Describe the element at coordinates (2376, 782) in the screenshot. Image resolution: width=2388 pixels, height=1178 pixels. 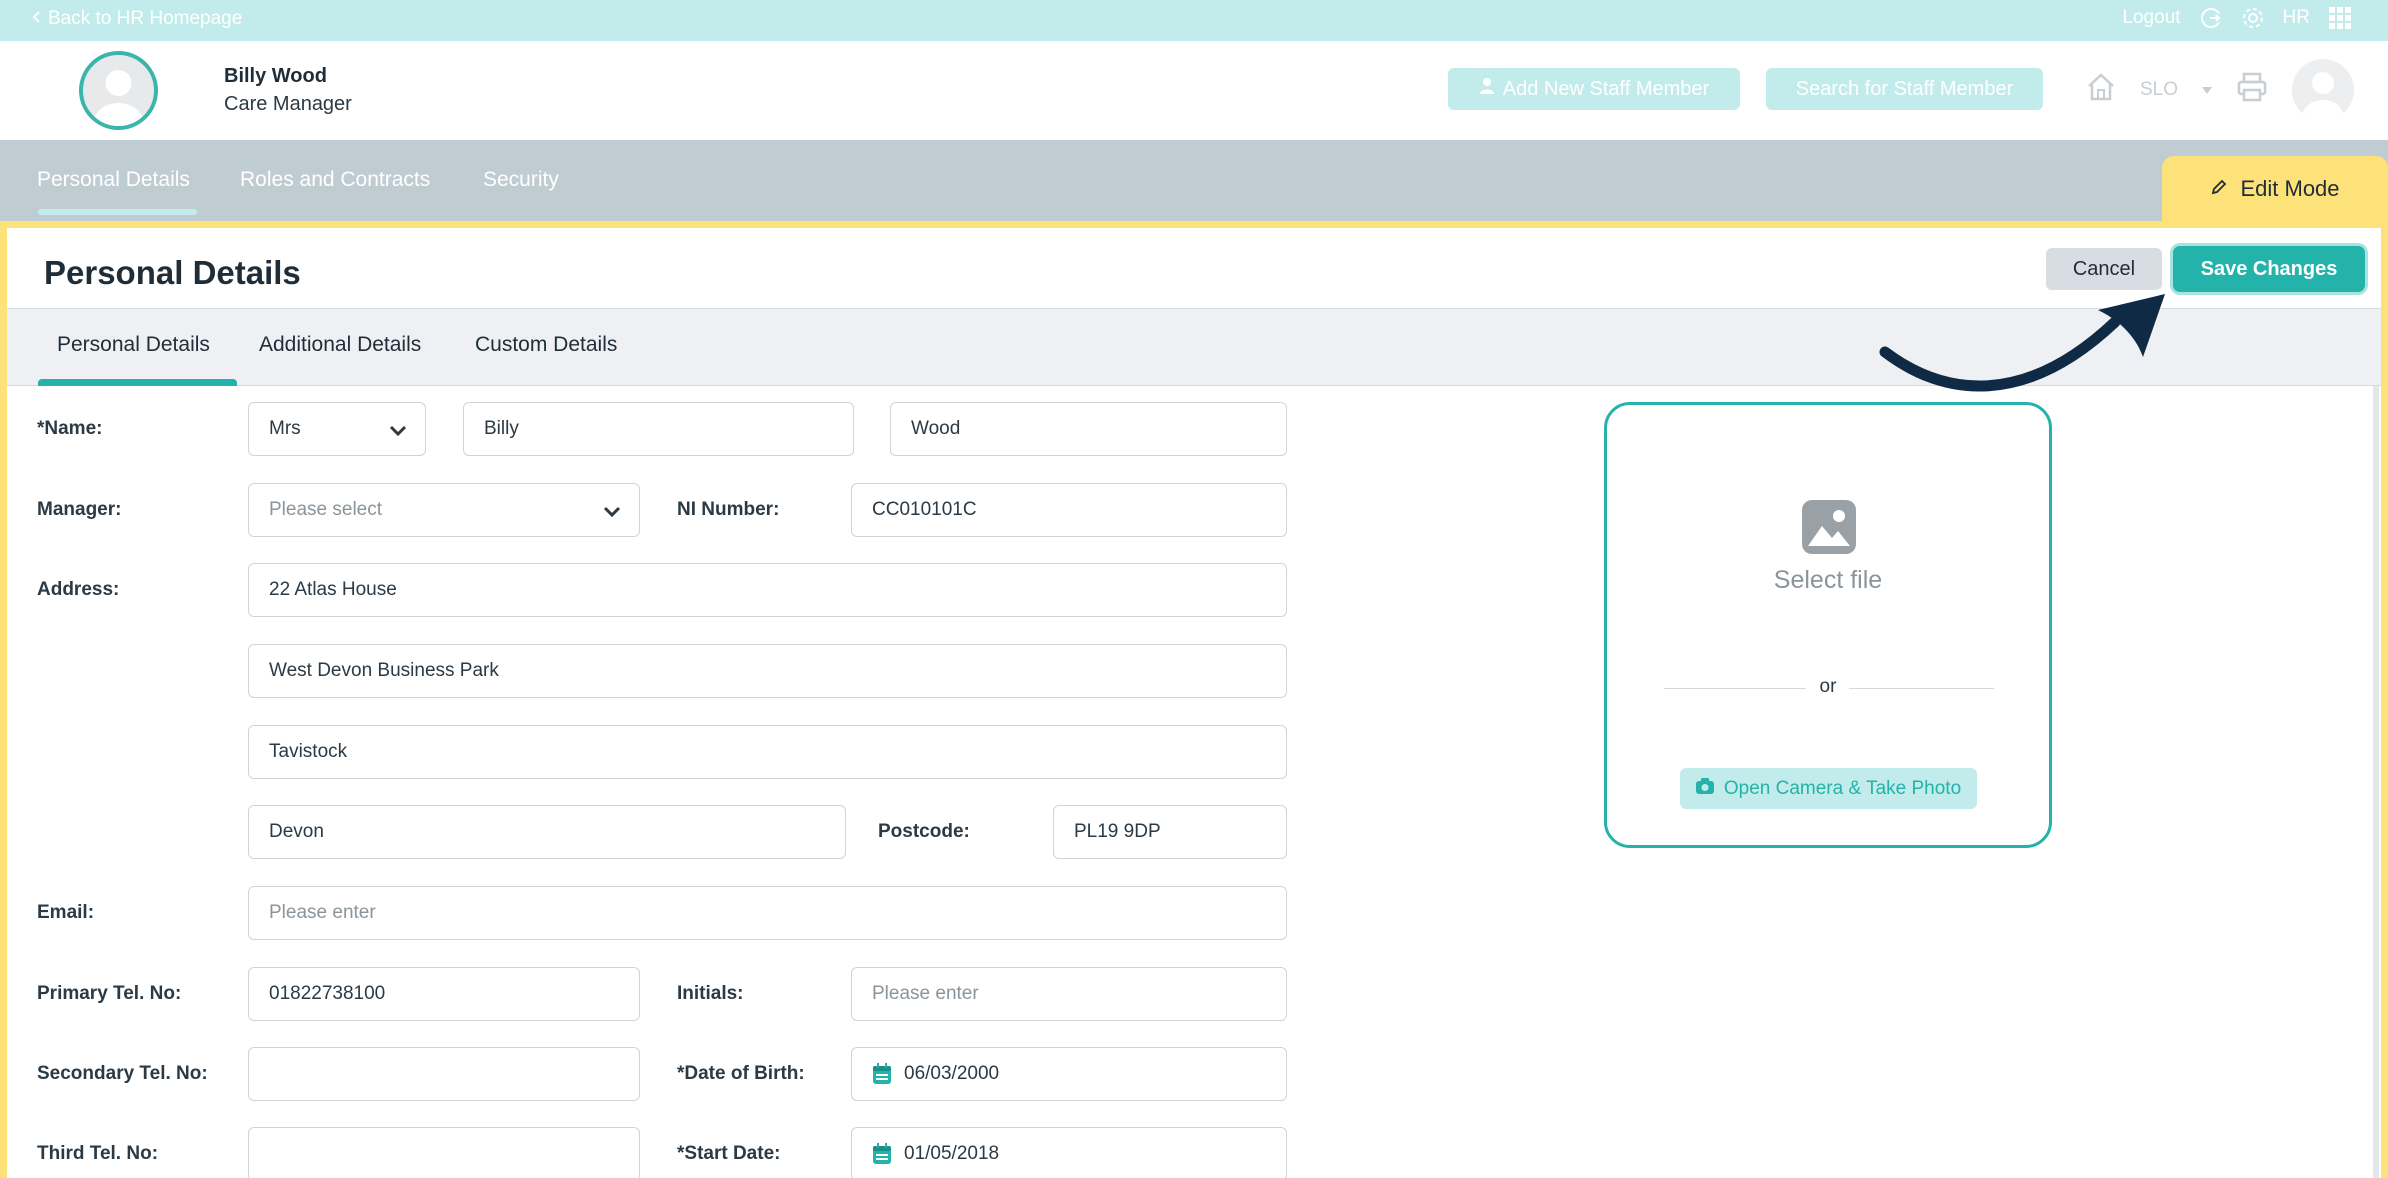
I see `scrollbar` at that location.